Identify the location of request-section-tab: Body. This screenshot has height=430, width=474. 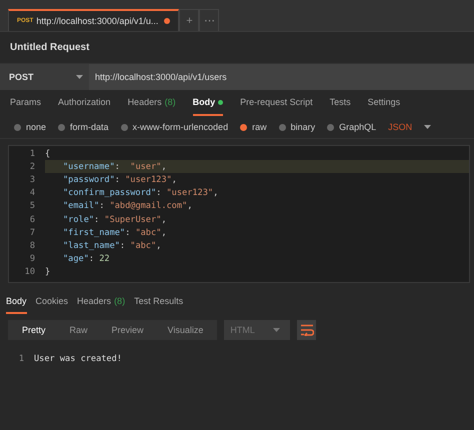
(208, 103).